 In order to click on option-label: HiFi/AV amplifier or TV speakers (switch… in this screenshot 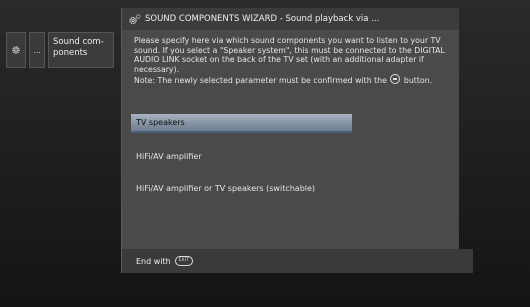, I will do `click(226, 188)`.